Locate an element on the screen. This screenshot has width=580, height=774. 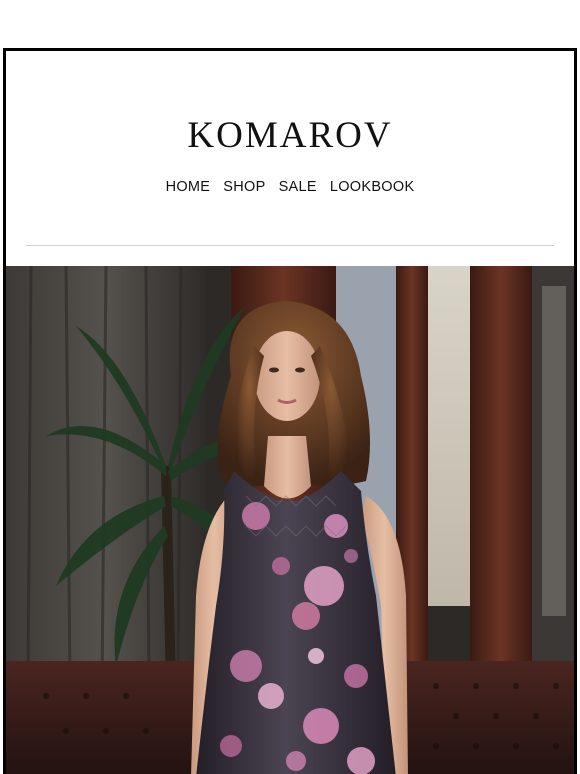
header-divider is located at coordinates (290, 245).